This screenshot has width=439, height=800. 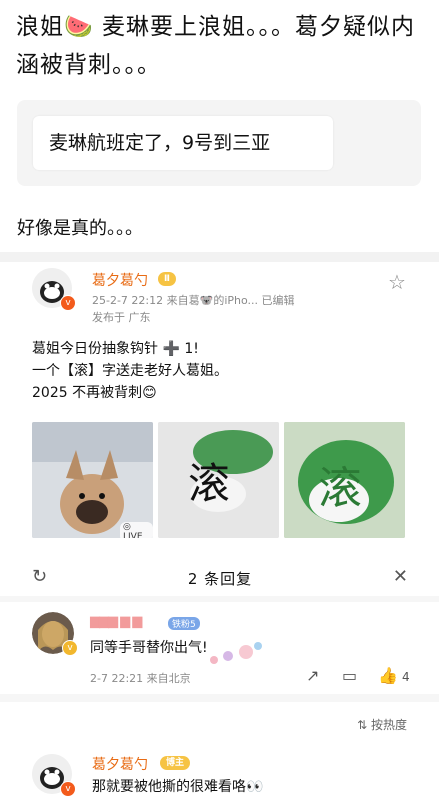 I want to click on post-image-3: 滚, so click(x=344, y=480).